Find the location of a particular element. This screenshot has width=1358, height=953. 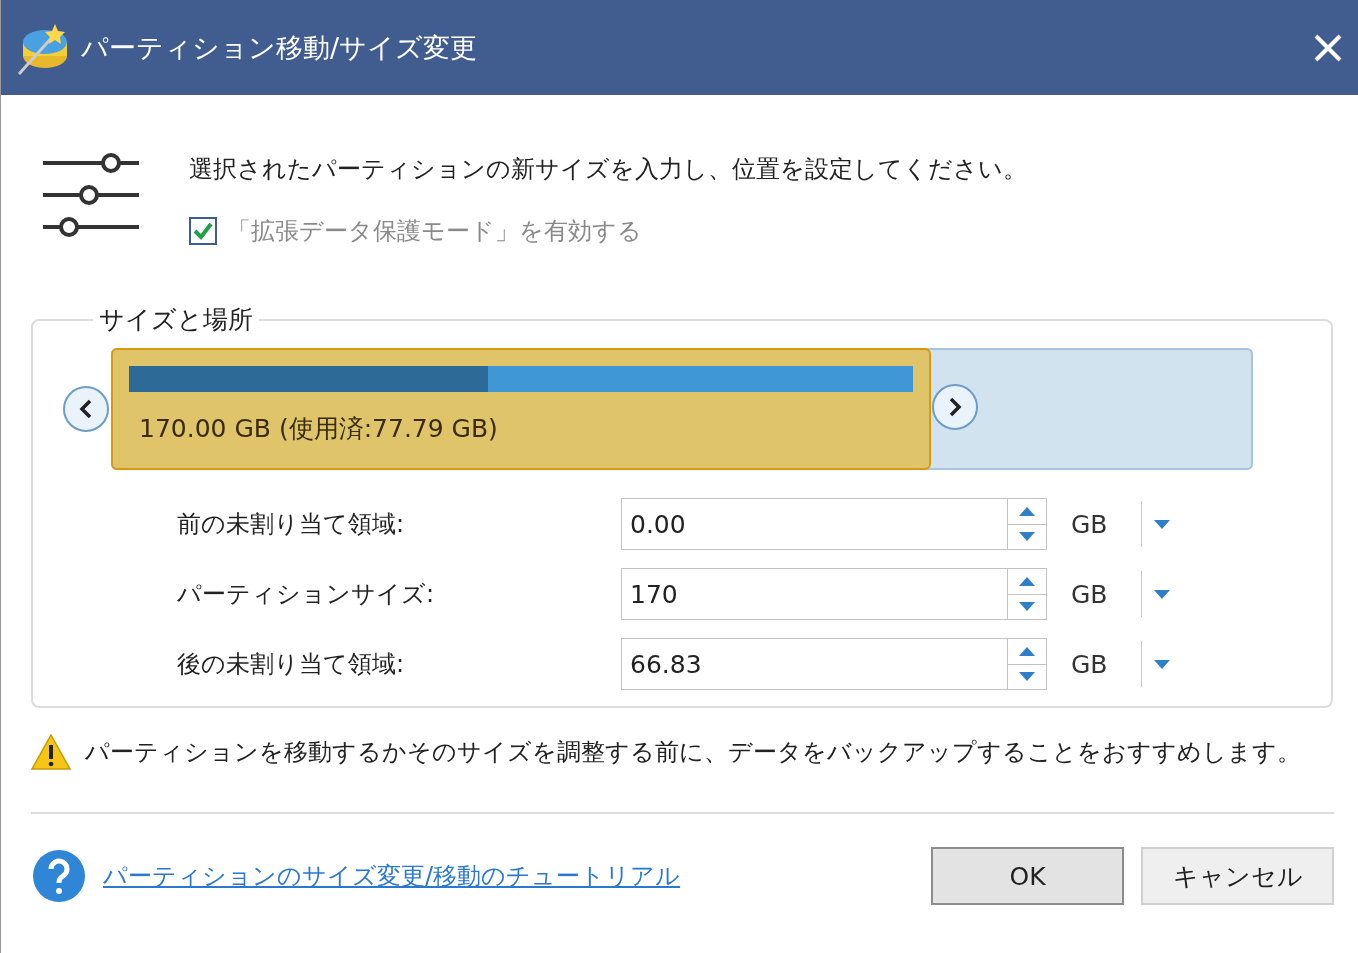

group-title: サイズと場所 is located at coordinates (176, 320).